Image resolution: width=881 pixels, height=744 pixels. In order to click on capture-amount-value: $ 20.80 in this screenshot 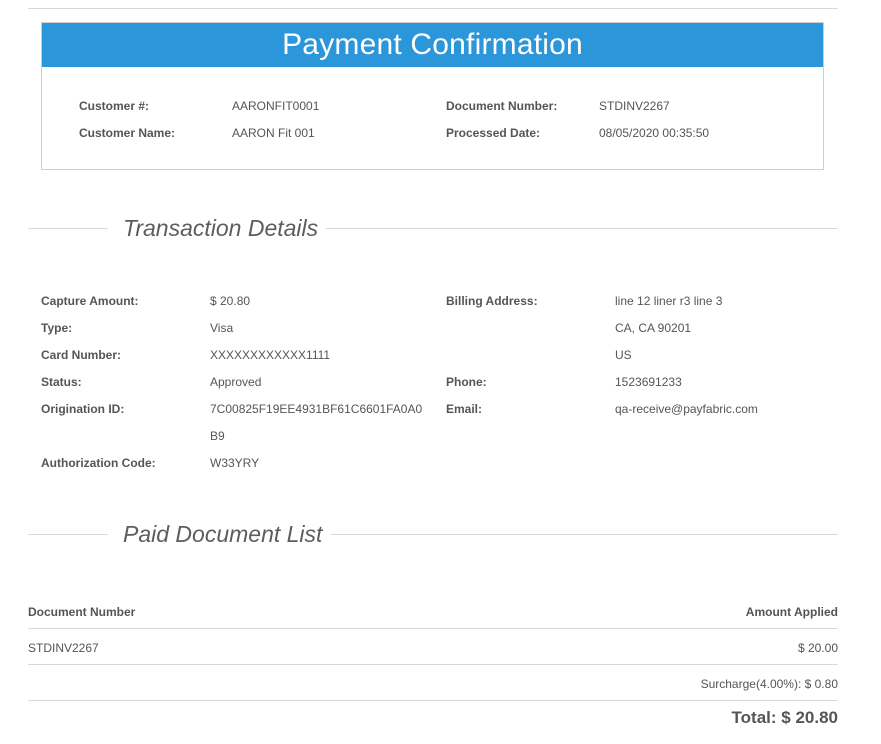, I will do `click(230, 301)`.